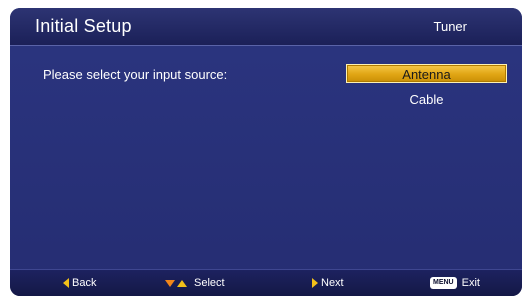 The width and height of the screenshot is (531, 301). Describe the element at coordinates (170, 283) in the screenshot. I see `down-arrow-icon` at that location.